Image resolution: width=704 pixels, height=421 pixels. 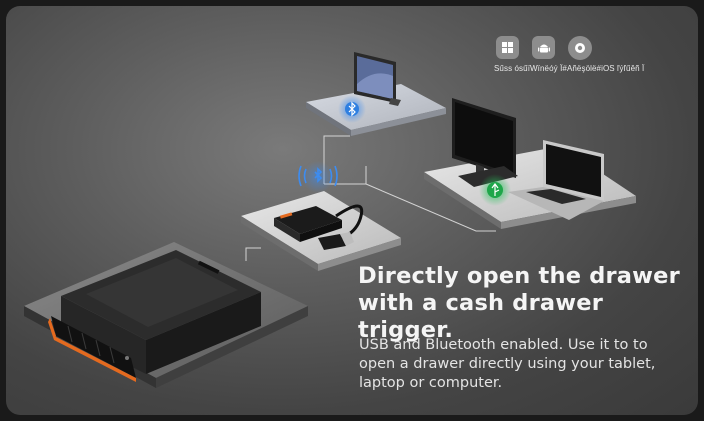 What do you see at coordinates (530, 163) in the screenshot?
I see `computer-platform` at bounding box center [530, 163].